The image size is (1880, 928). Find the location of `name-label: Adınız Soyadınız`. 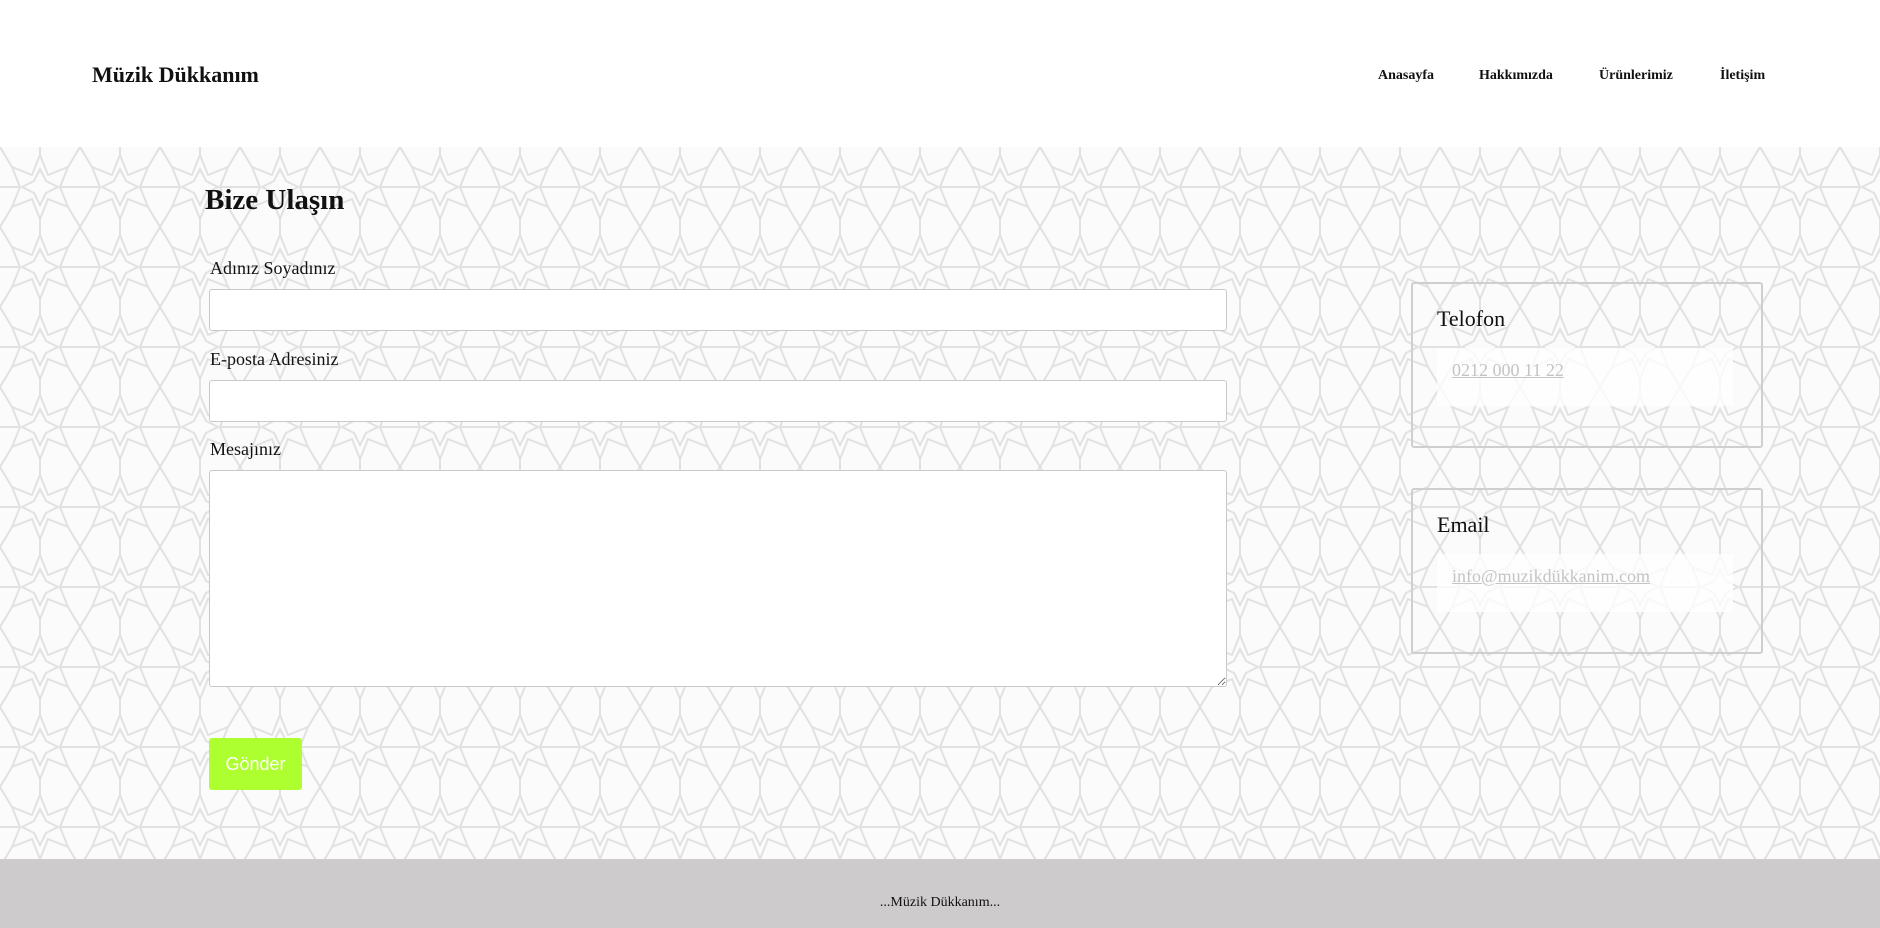

name-label: Adınız Soyadınız is located at coordinates (273, 268).